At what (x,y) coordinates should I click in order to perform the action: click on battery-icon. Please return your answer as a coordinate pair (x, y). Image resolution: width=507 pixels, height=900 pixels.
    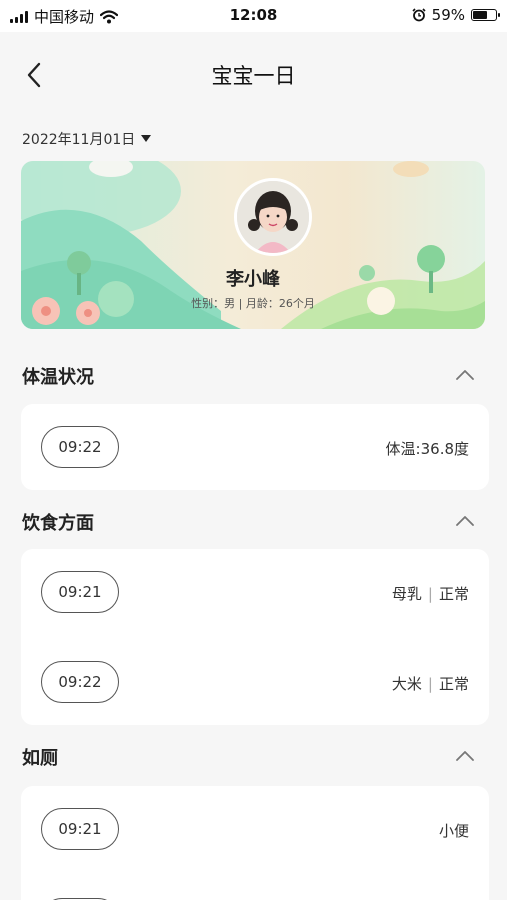
    Looking at the image, I should click on (485, 15).